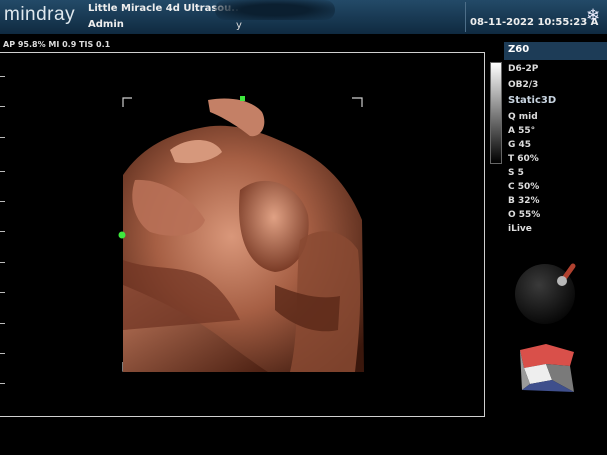 This screenshot has width=607, height=455. What do you see at coordinates (122, 235) in the screenshot?
I see `left-marker` at bounding box center [122, 235].